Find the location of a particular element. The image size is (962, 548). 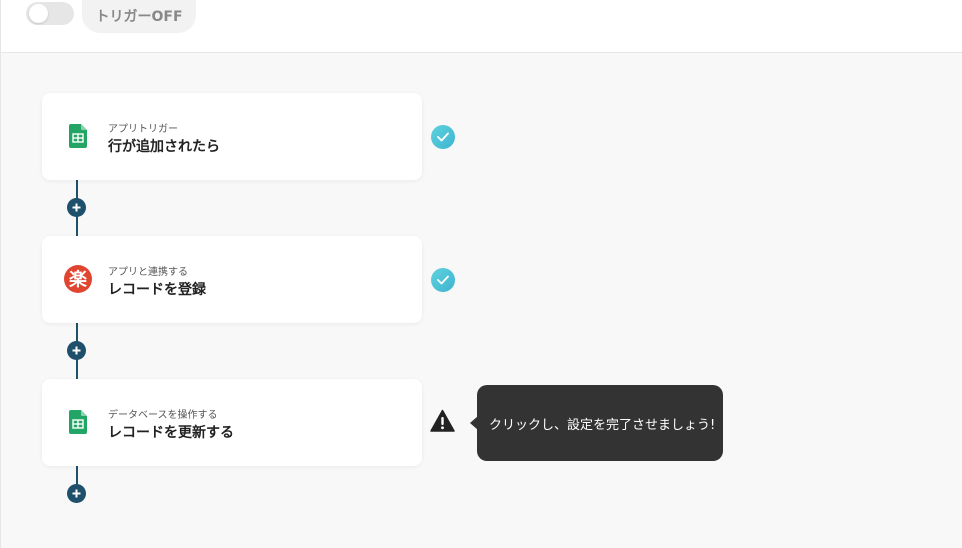

warning-icon is located at coordinates (442, 421).